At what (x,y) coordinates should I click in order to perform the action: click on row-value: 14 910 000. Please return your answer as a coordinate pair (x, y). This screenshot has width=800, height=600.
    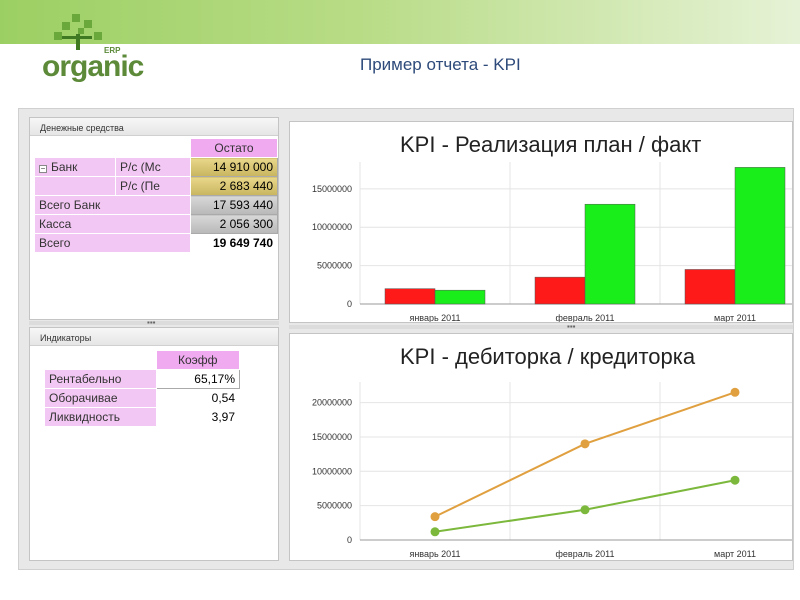
    Looking at the image, I should click on (234, 167).